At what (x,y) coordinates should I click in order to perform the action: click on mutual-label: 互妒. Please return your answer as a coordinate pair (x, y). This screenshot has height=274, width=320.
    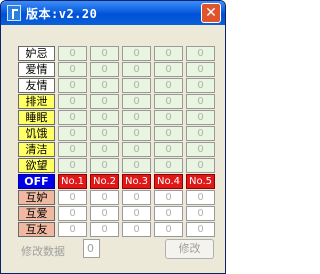
    Looking at the image, I should click on (36, 197).